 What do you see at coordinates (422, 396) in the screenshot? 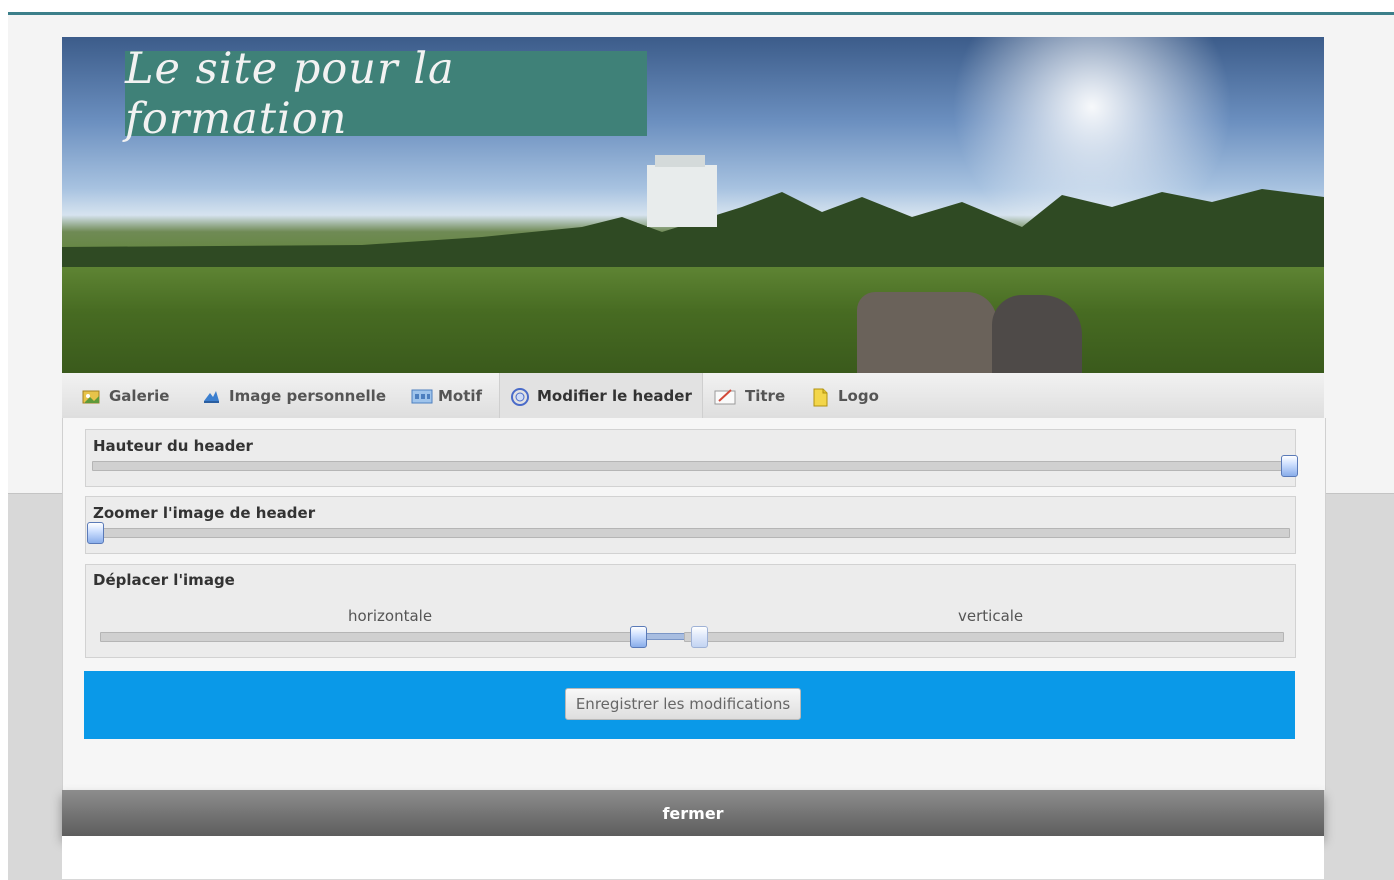
I see `pattern-icon` at bounding box center [422, 396].